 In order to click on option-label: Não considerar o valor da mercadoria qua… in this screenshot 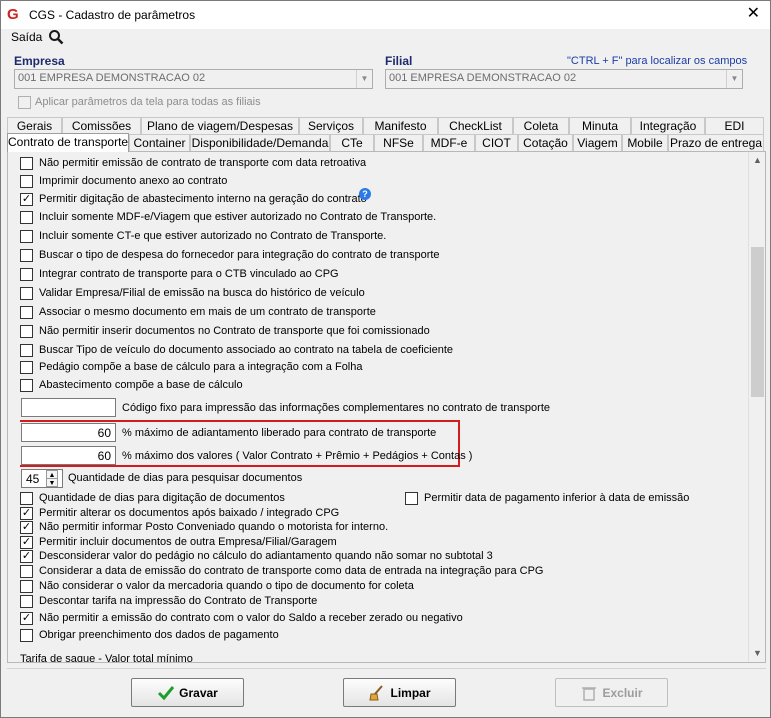, I will do `click(226, 586)`.